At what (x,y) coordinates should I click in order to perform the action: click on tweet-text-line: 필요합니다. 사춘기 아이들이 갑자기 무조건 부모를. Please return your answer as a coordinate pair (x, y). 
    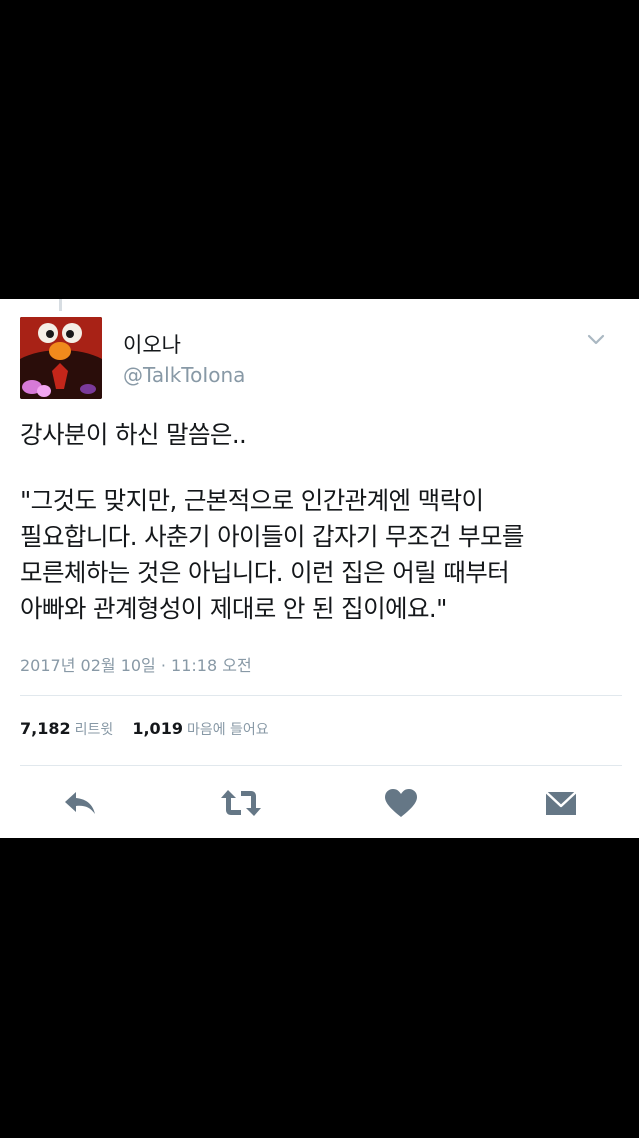
    Looking at the image, I should click on (272, 536).